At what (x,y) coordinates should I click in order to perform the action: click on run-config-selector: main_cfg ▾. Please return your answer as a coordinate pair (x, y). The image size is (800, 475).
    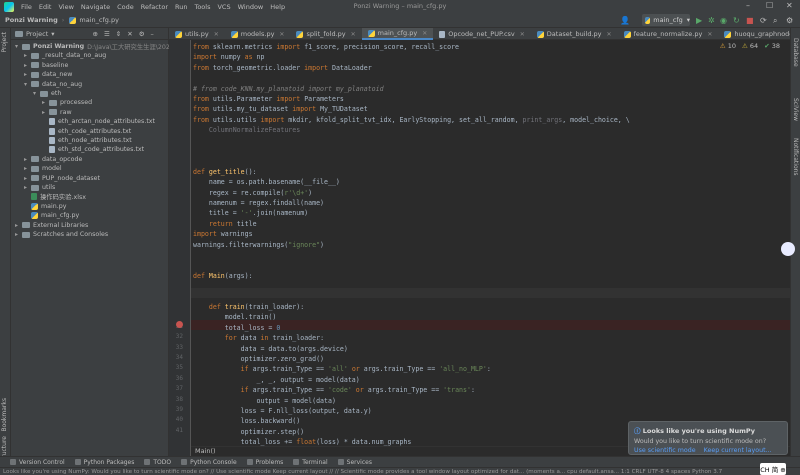
    Looking at the image, I should click on (666, 20).